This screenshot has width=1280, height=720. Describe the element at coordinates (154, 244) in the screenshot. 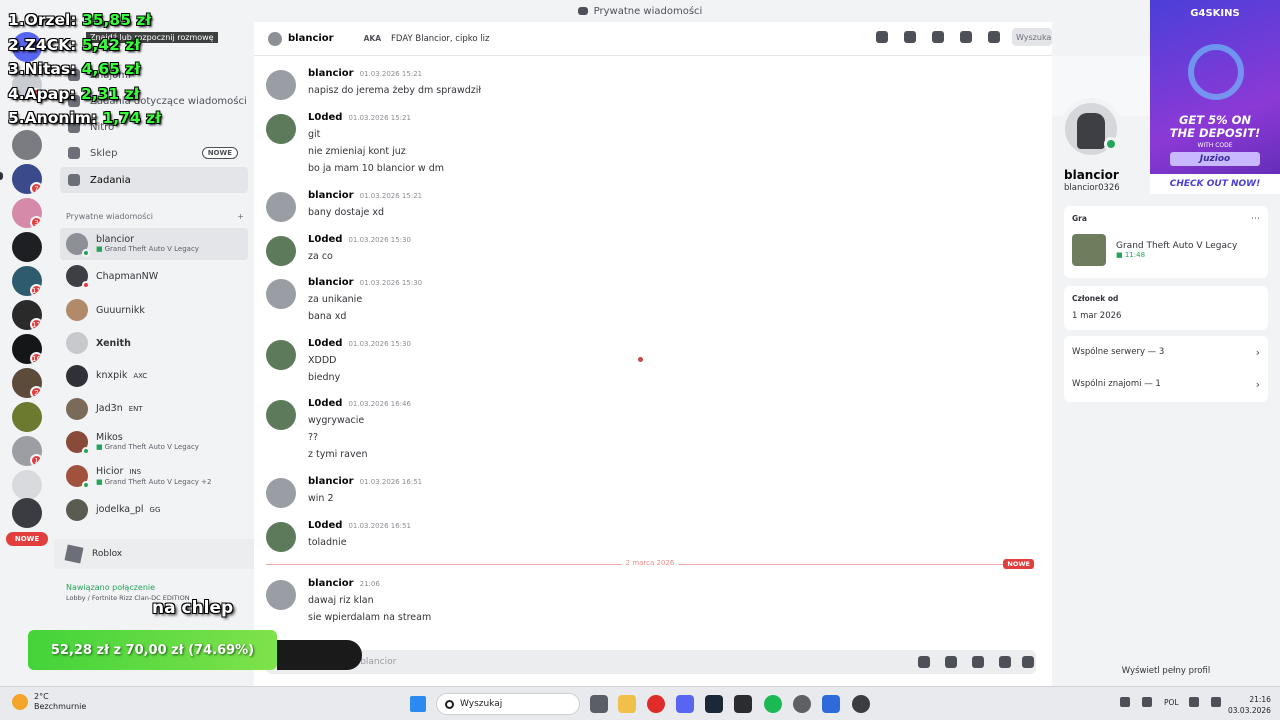

I see `dm-item: blancior ■ Grand Theft Auto V Legacy` at that location.